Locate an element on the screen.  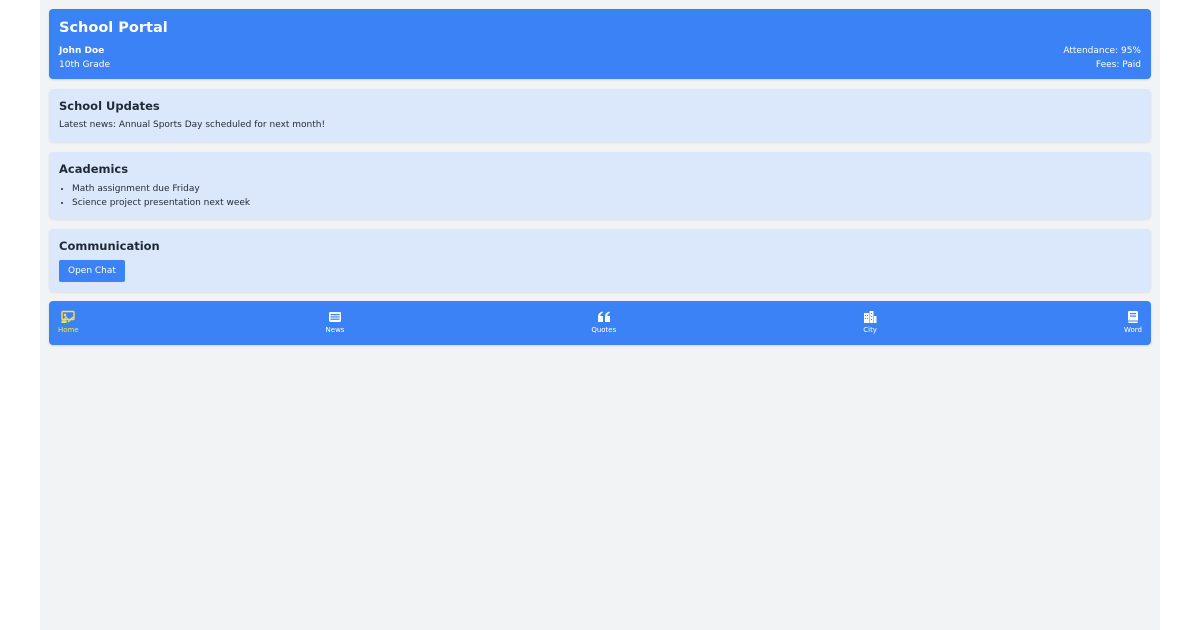
nav-label: News is located at coordinates (335, 330).